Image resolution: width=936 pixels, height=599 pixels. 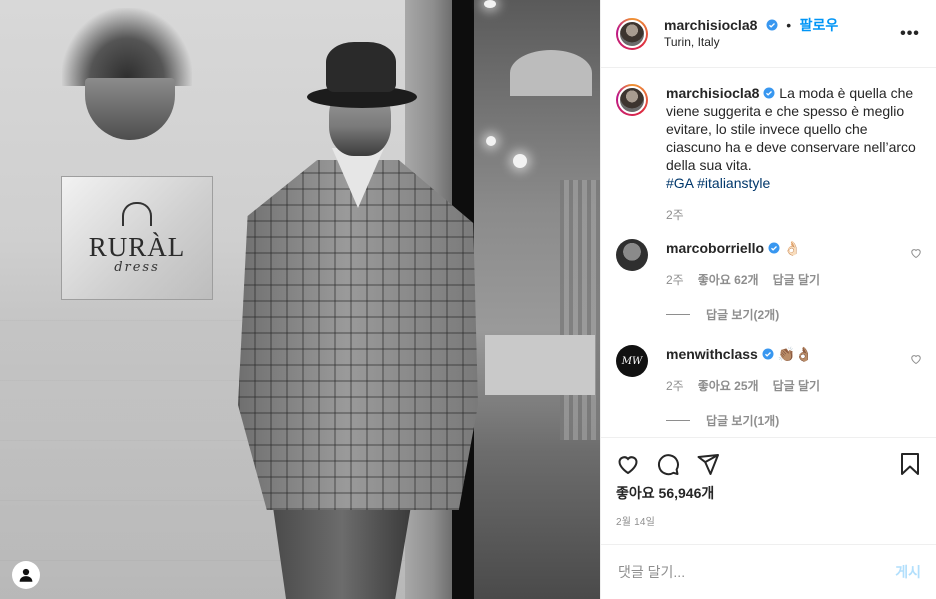 I want to click on comment-likes: 좋아요 25개, so click(x=728, y=385).